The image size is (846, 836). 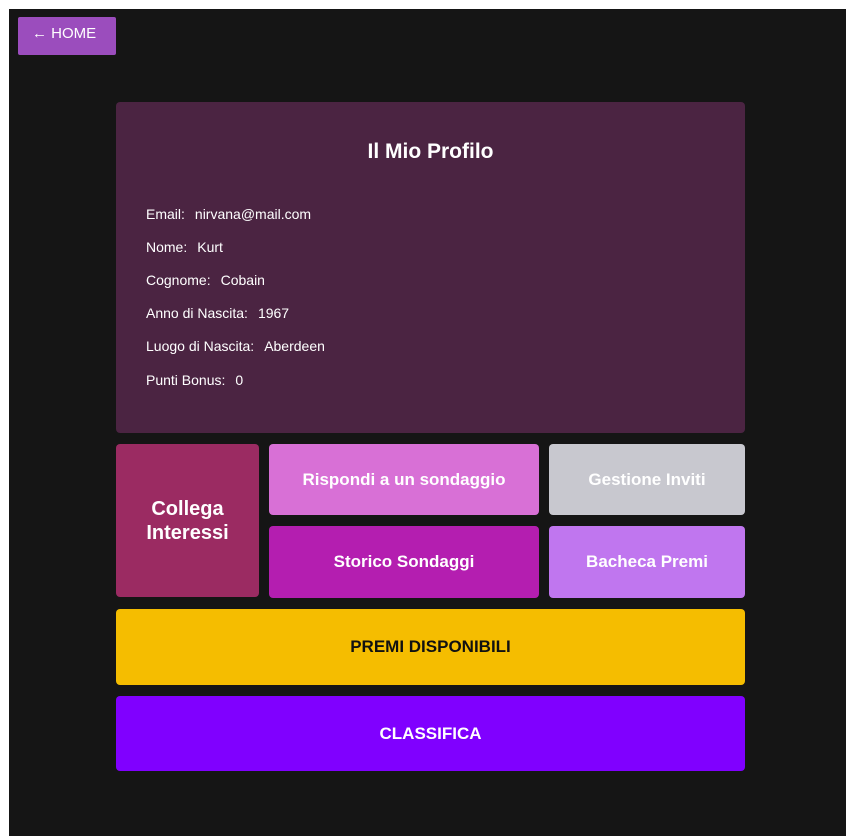 I want to click on field-label: Luogo di Nascita:, so click(x=200, y=346).